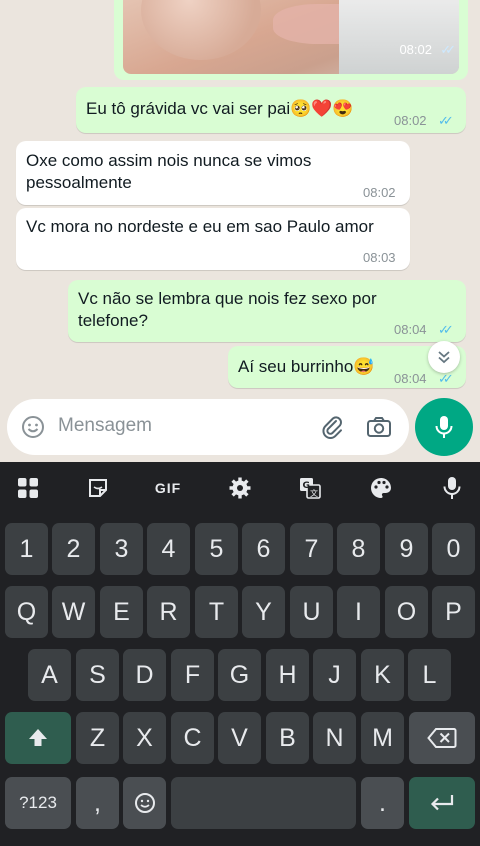  I want to click on enter-key, so click(442, 803).